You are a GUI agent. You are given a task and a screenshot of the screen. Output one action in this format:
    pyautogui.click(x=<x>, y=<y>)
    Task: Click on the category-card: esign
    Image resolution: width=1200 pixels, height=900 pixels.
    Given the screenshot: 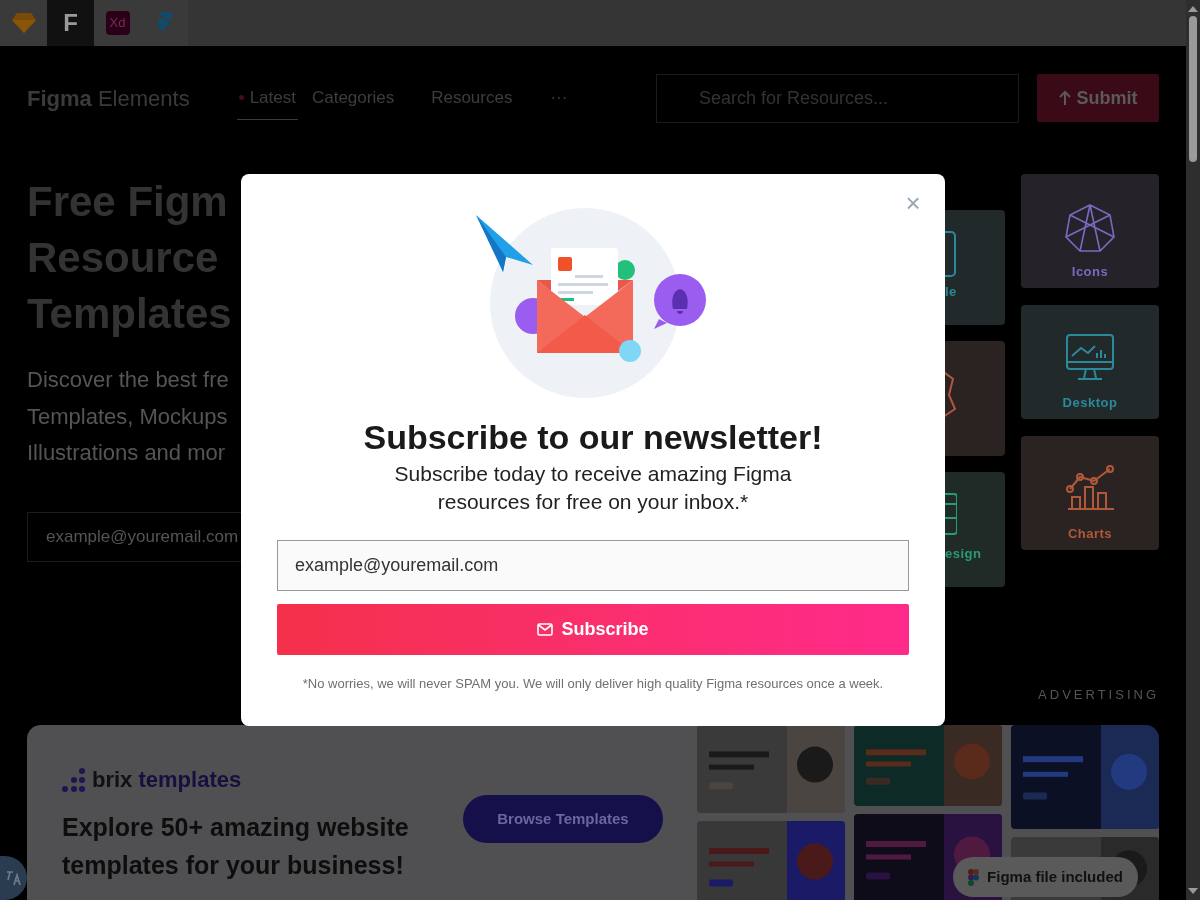 What is the action you would take?
    pyautogui.click(x=975, y=529)
    